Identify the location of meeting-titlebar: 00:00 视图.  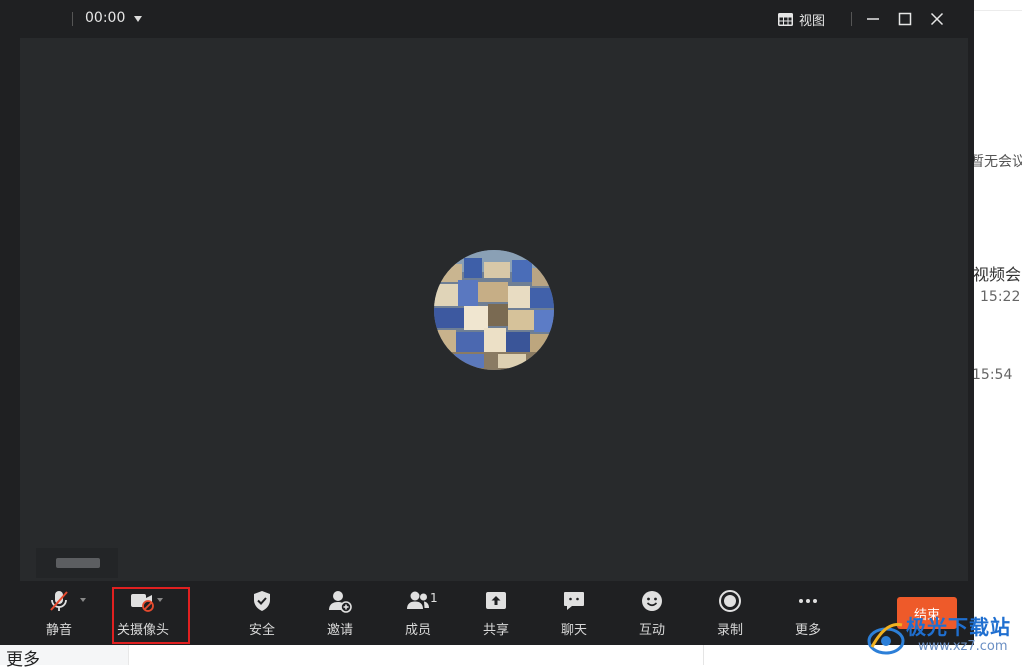
(487, 19).